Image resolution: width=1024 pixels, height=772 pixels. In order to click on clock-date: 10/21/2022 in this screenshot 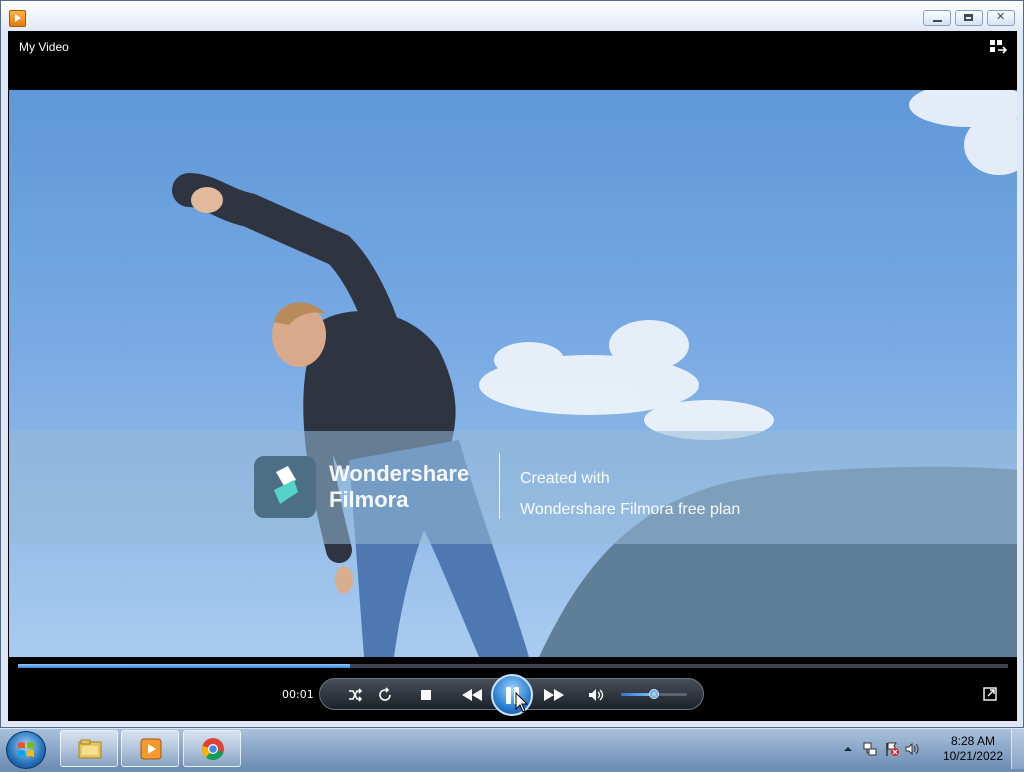, I will do `click(972, 756)`.